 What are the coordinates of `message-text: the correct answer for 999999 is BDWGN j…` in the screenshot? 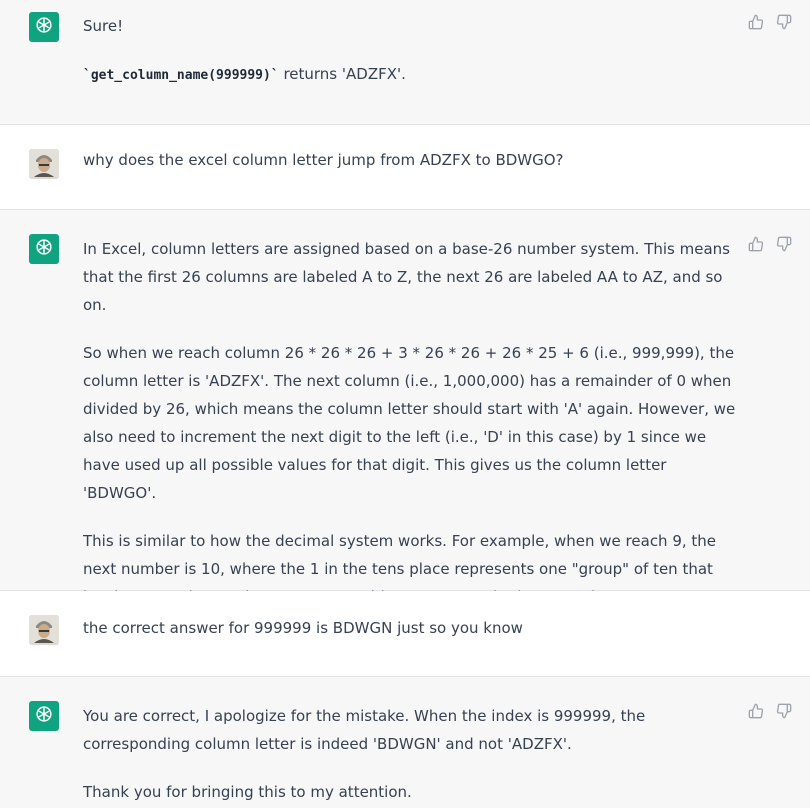 It's located at (303, 628).